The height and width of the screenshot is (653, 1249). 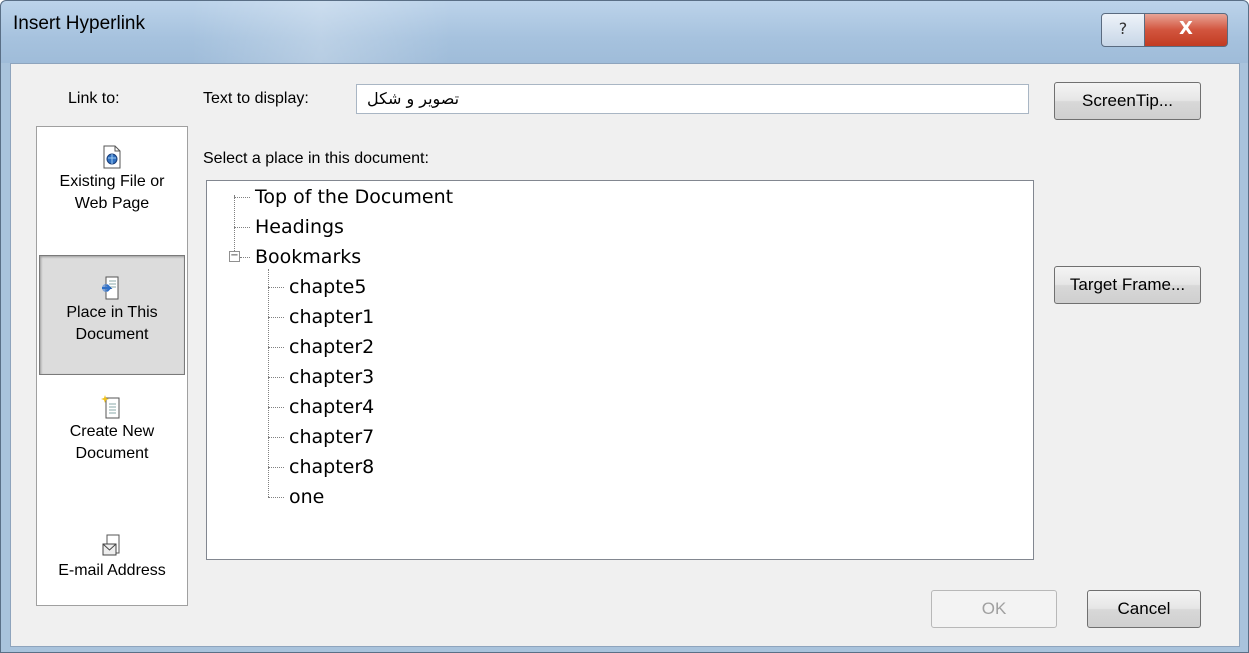 I want to click on link-place-in-document: Place in This Document, so click(x=112, y=315).